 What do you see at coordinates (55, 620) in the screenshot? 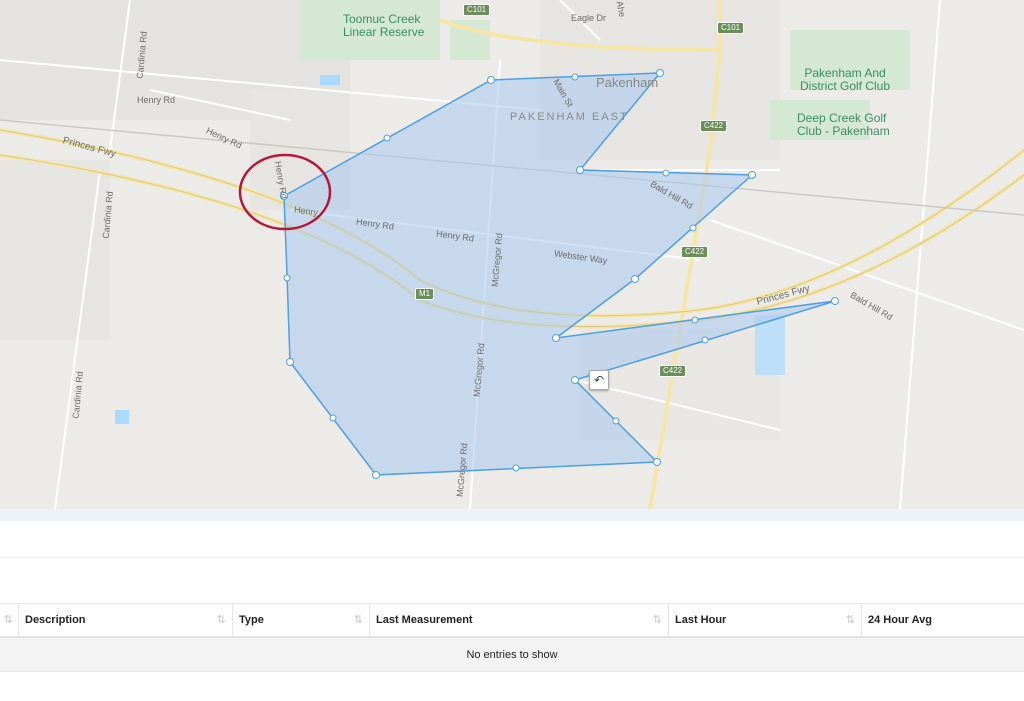
I see `column-header-label: Description` at bounding box center [55, 620].